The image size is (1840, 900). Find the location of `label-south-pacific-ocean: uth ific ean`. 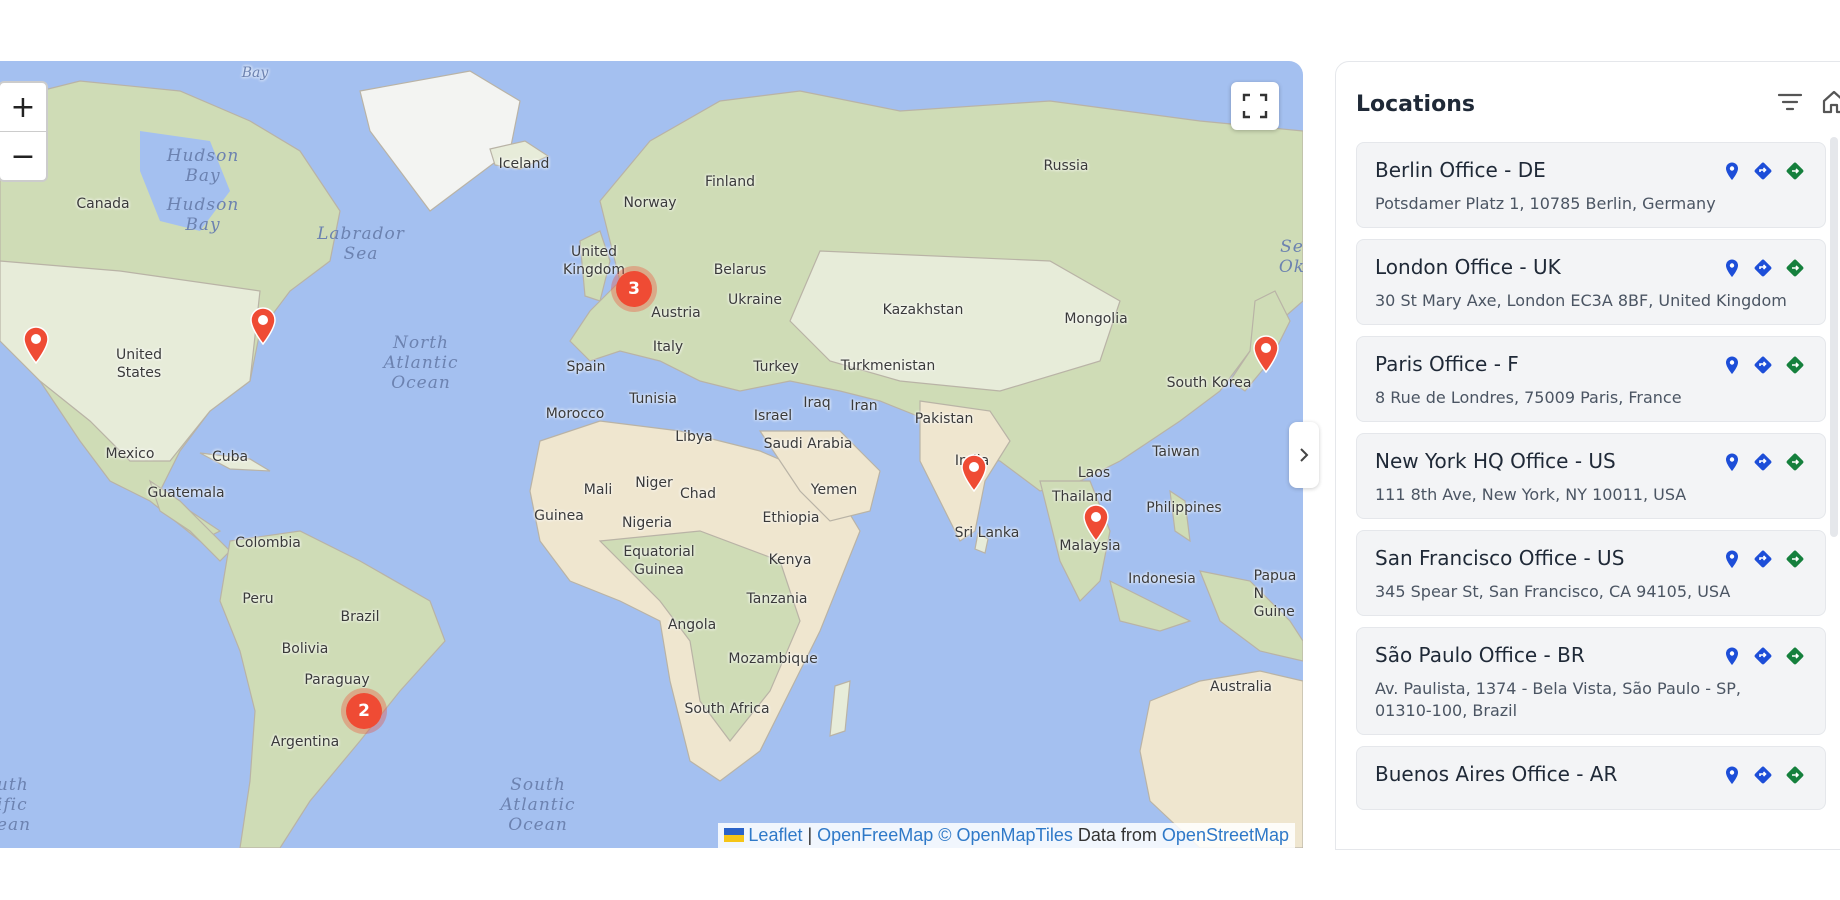

label-south-pacific-ocean: uth ific ean is located at coordinates (16, 805).